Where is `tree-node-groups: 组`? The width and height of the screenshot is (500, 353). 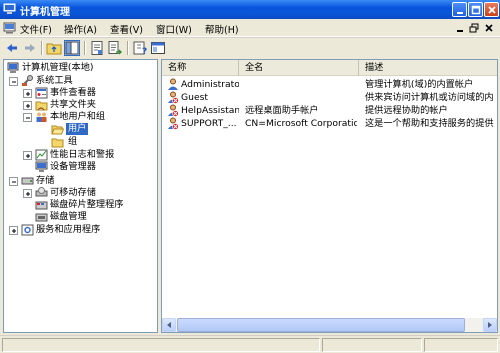
tree-node-groups: 组 is located at coordinates (80, 142).